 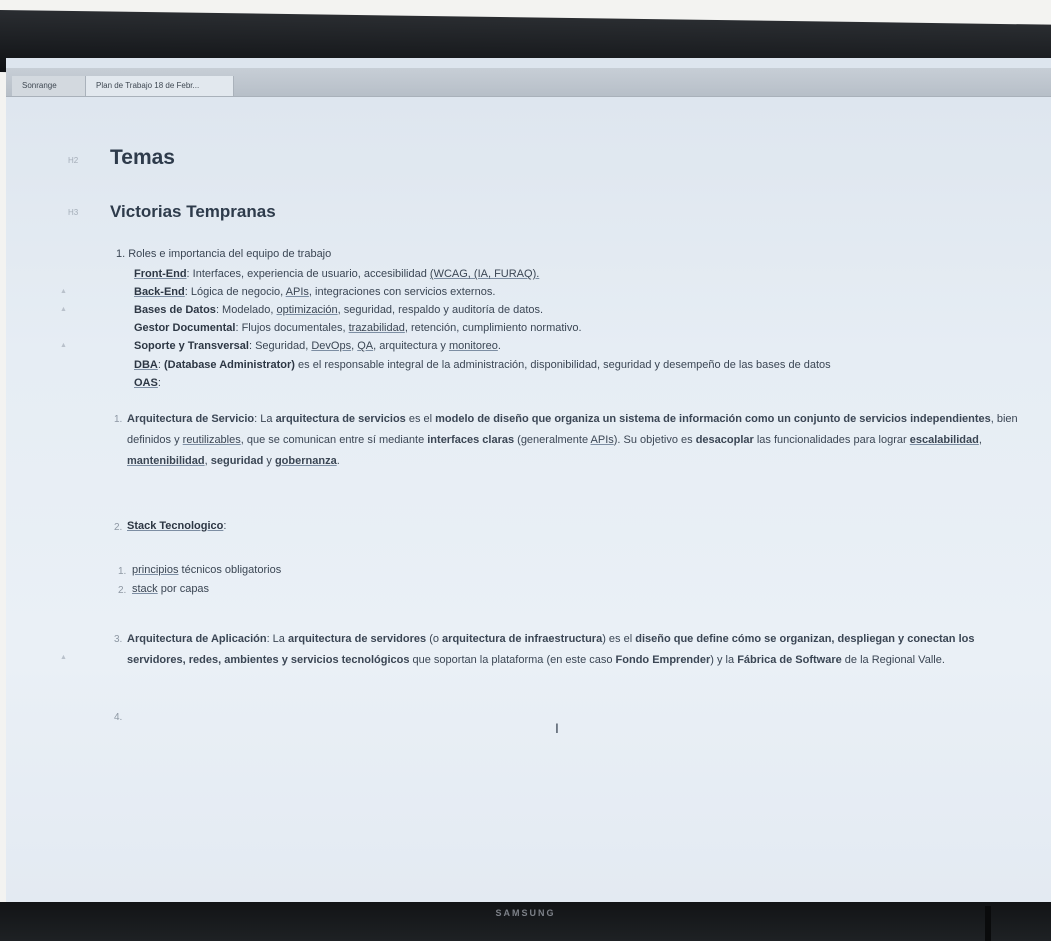 What do you see at coordinates (525, 913) in the screenshot?
I see `monitor-brand-logo: SAMSUNG` at bounding box center [525, 913].